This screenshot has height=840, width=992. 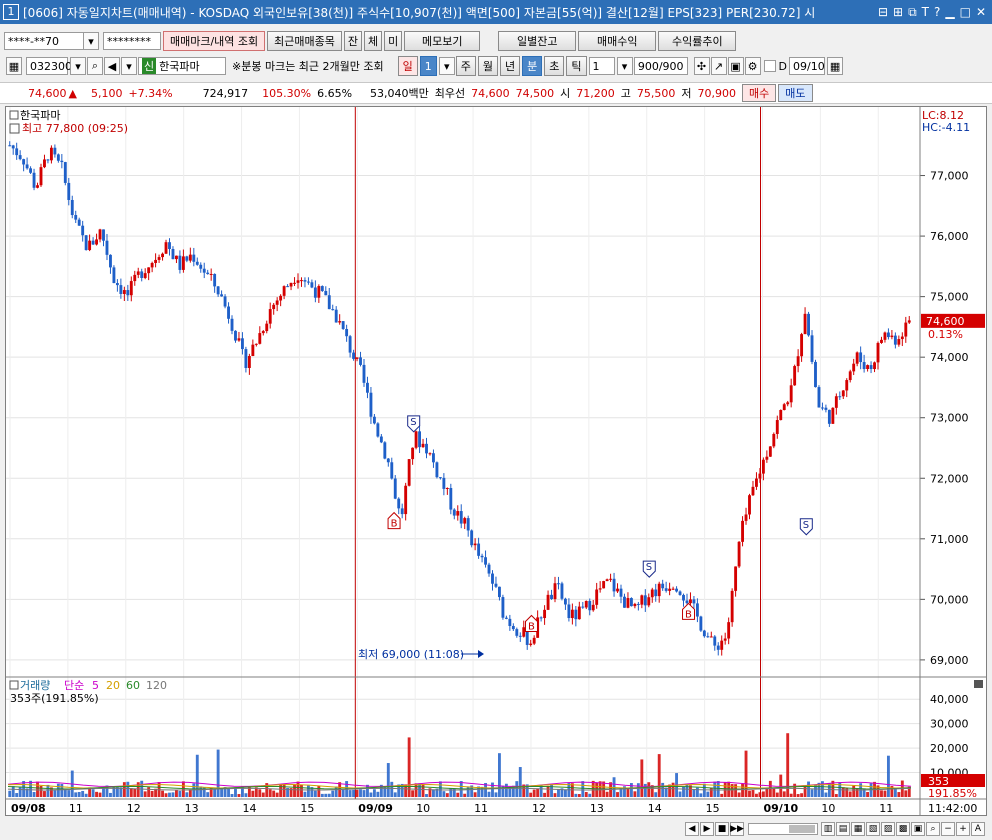 What do you see at coordinates (835, 66) in the screenshot?
I see `calendar-icon: ▦` at bounding box center [835, 66].